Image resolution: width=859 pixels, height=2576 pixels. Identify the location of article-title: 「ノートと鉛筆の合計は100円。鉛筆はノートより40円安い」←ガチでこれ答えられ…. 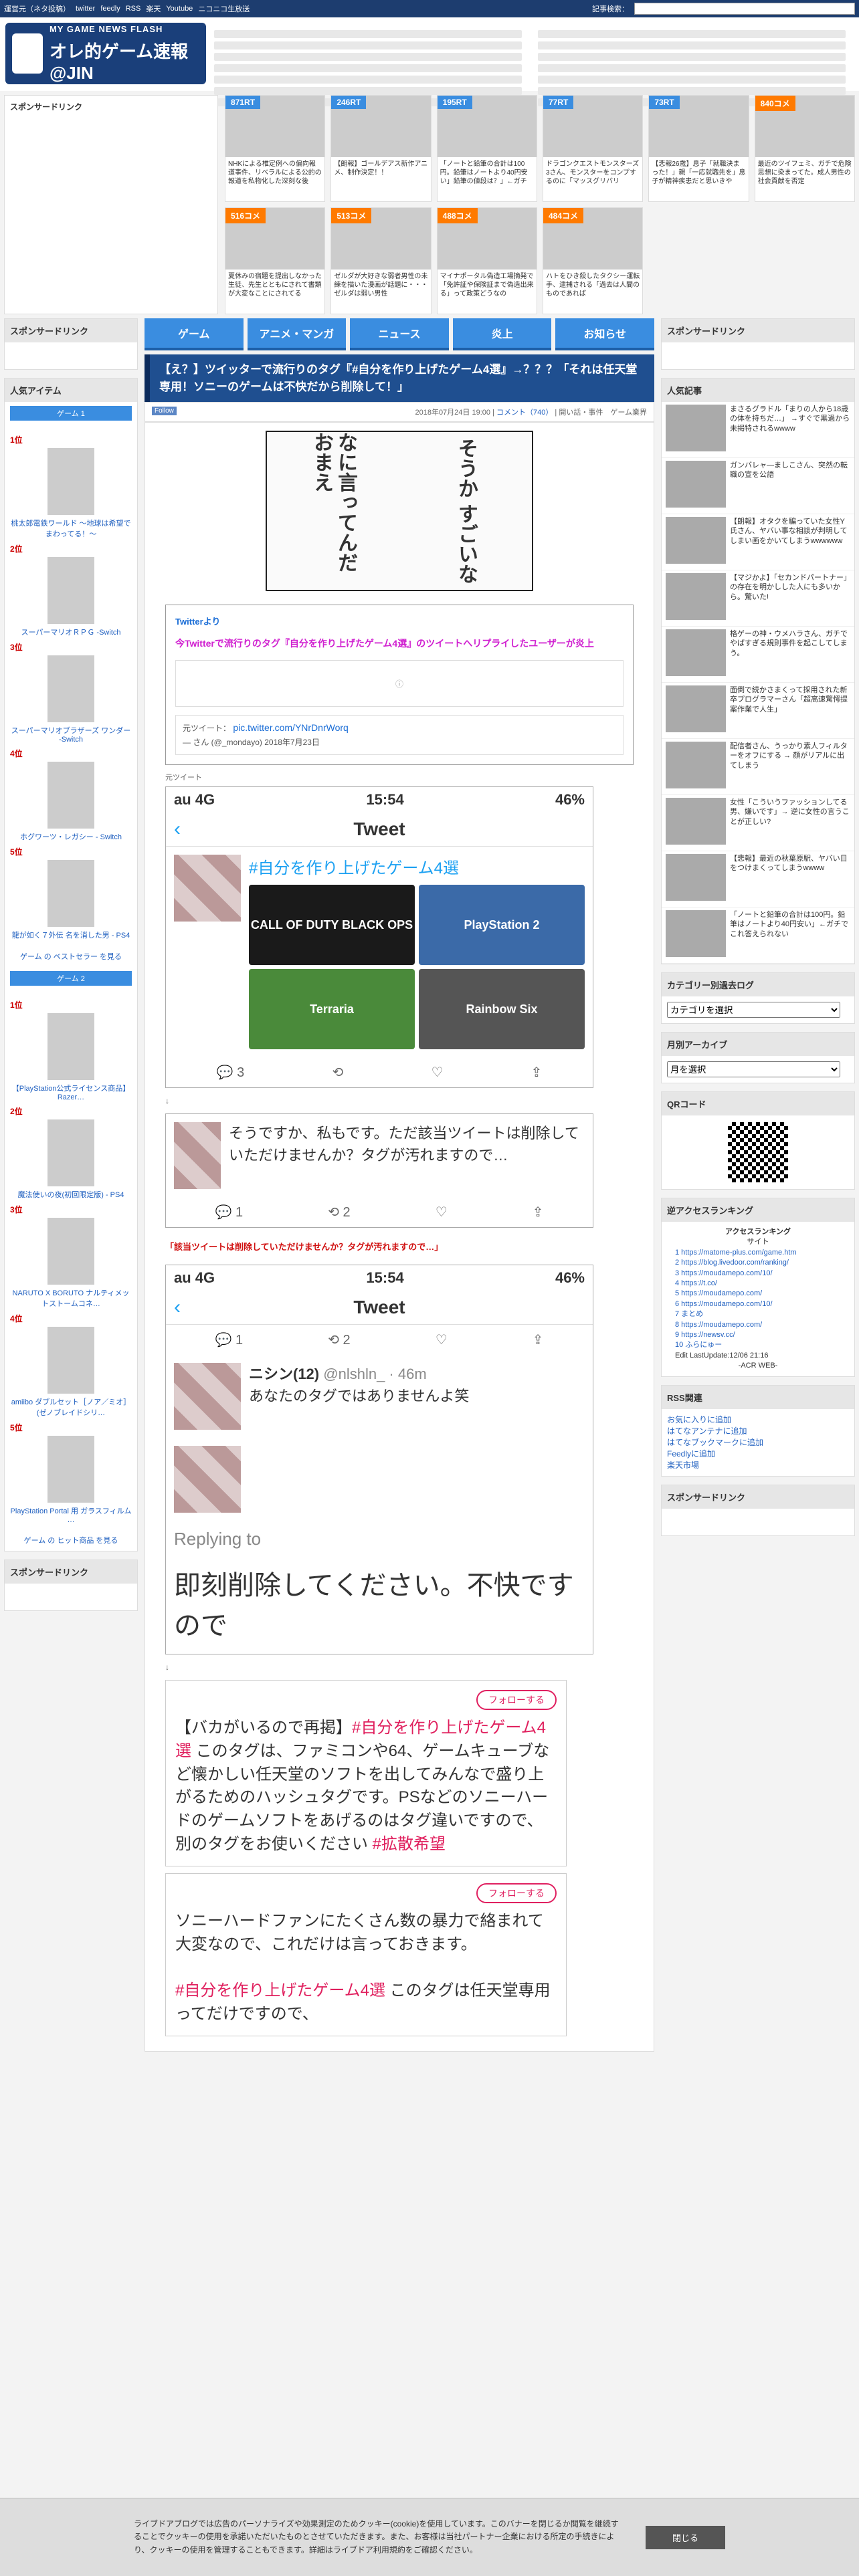
(788, 935).